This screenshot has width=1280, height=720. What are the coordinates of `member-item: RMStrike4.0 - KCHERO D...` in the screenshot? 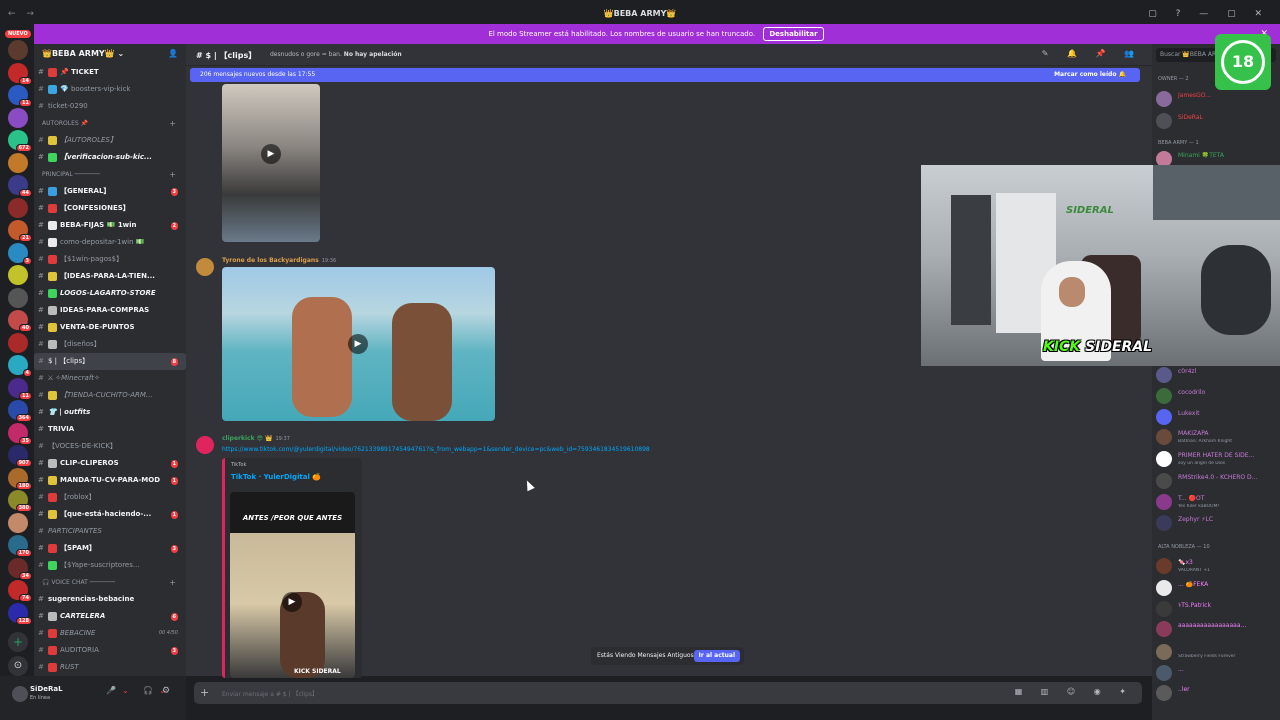 It's located at (1217, 481).